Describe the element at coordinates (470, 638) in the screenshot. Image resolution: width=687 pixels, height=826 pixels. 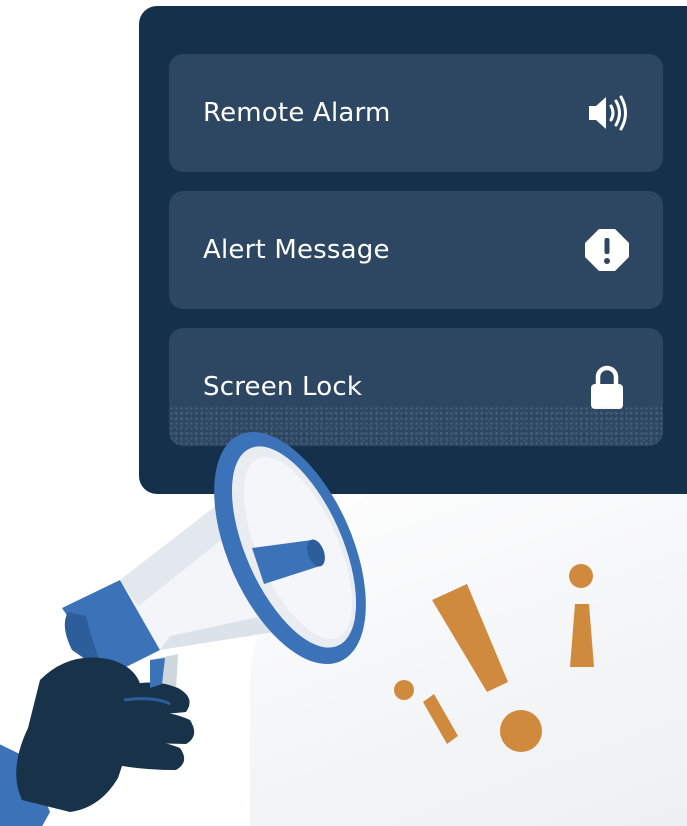
I see `big-exclamation-bar` at that location.